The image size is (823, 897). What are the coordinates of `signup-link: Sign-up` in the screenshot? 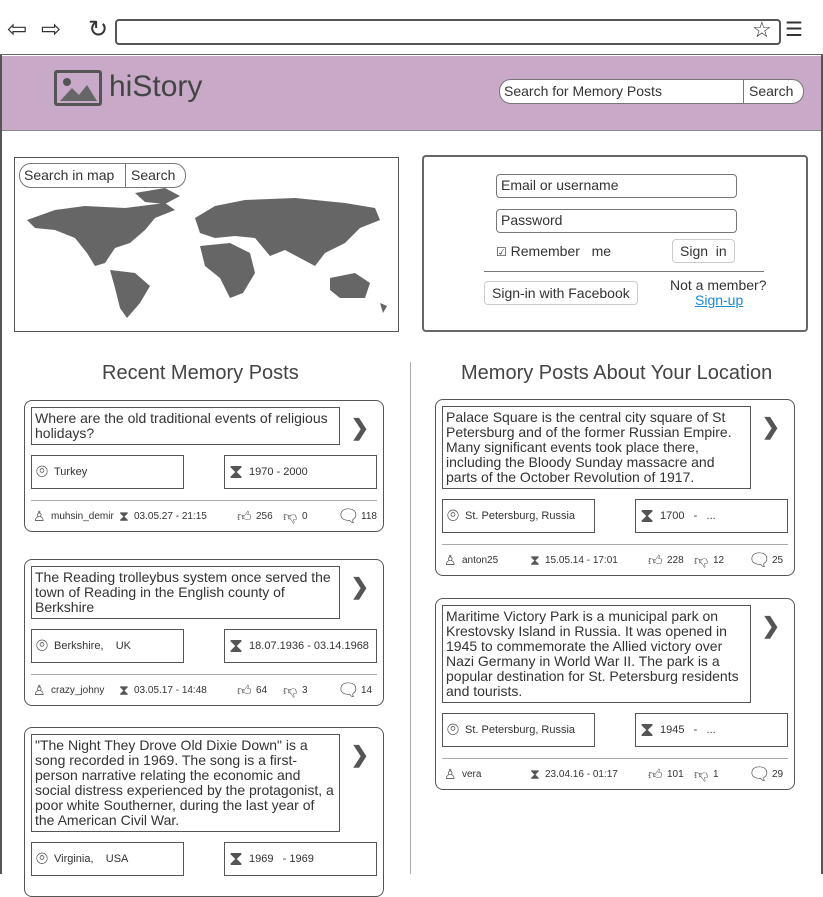 It's located at (719, 300).